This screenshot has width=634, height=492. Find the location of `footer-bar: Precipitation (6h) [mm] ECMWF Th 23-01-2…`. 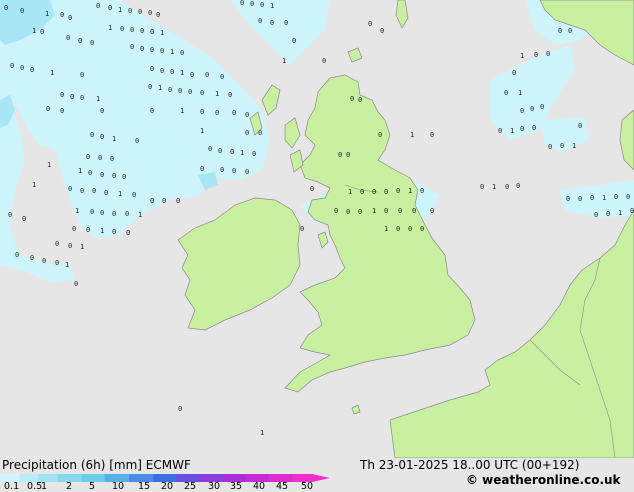

footer-bar: Precipitation (6h) [mm] ECMWF Th 23-01-2… is located at coordinates (317, 475).